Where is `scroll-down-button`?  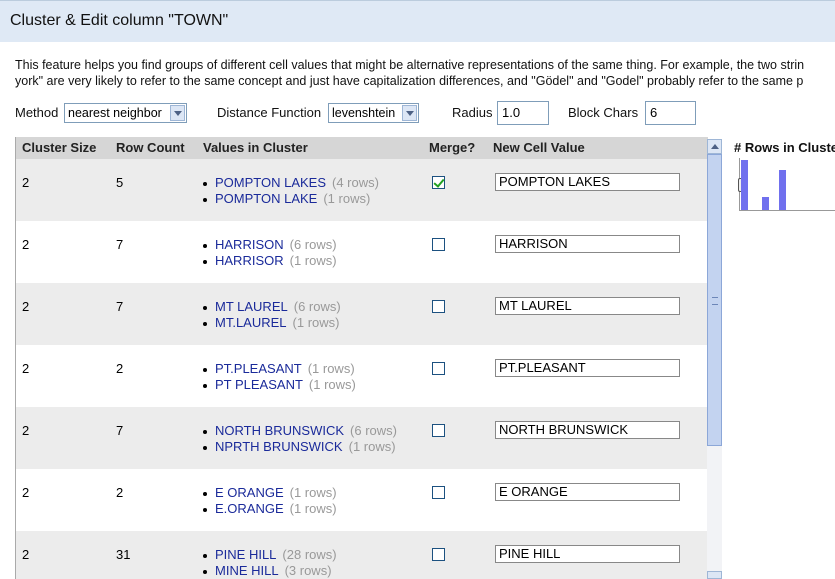
scroll-down-button is located at coordinates (714, 575).